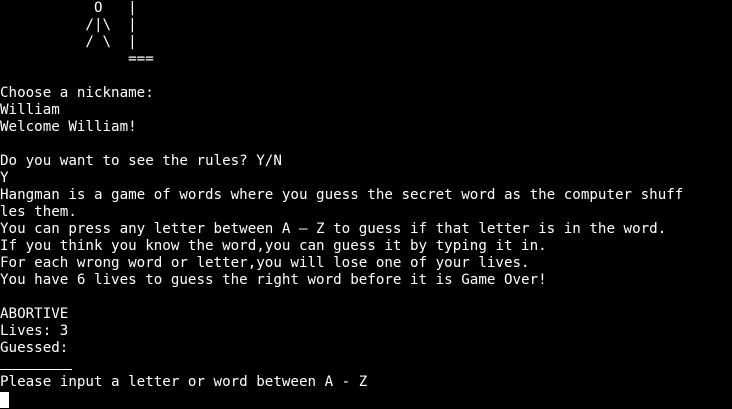  I want to click on hangman-art-body: /|\ |, so click(68, 25).